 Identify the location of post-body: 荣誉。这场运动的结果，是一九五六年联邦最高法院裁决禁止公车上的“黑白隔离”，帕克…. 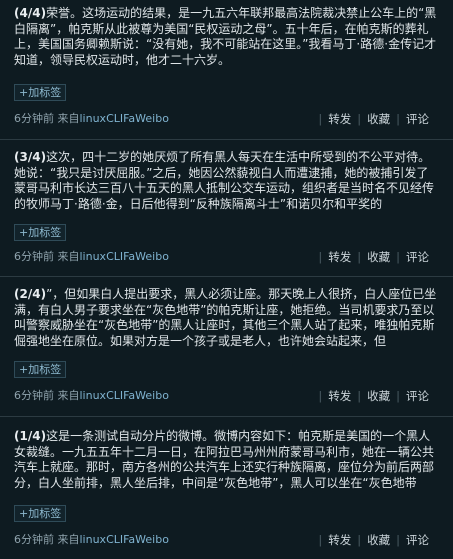
(225, 36).